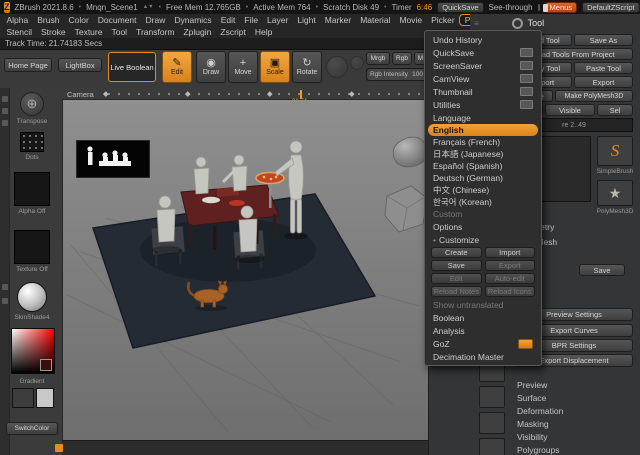  What do you see at coordinates (80, 65) in the screenshot?
I see `lightbox-button: LightBox` at bounding box center [80, 65].